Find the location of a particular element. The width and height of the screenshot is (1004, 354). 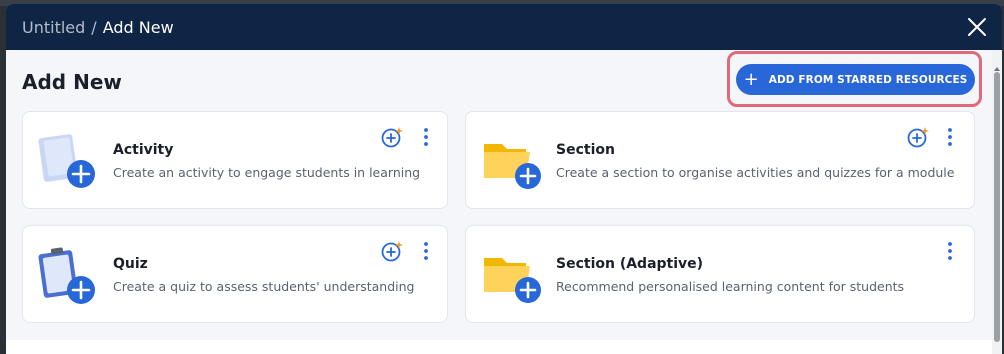

add-from-starred-button: + ADD FROM STARRED RESOURCES is located at coordinates (855, 79).